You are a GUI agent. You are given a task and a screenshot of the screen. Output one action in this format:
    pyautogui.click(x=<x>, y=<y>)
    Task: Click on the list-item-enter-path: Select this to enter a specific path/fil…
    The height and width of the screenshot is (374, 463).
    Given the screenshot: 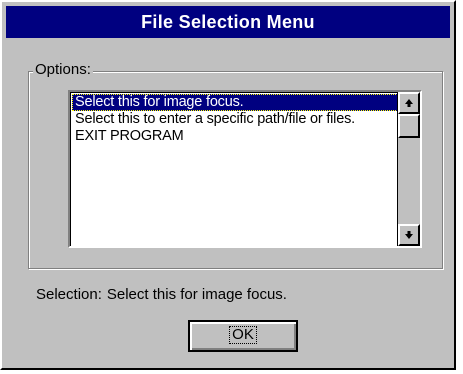 What is the action you would take?
    pyautogui.click(x=235, y=119)
    